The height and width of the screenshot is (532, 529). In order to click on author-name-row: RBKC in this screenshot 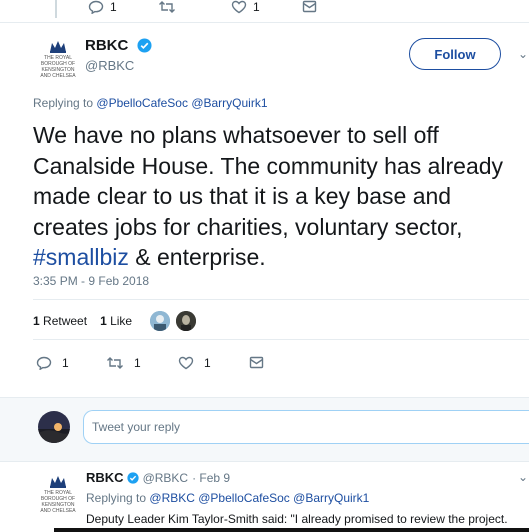, I will do `click(118, 46)`.